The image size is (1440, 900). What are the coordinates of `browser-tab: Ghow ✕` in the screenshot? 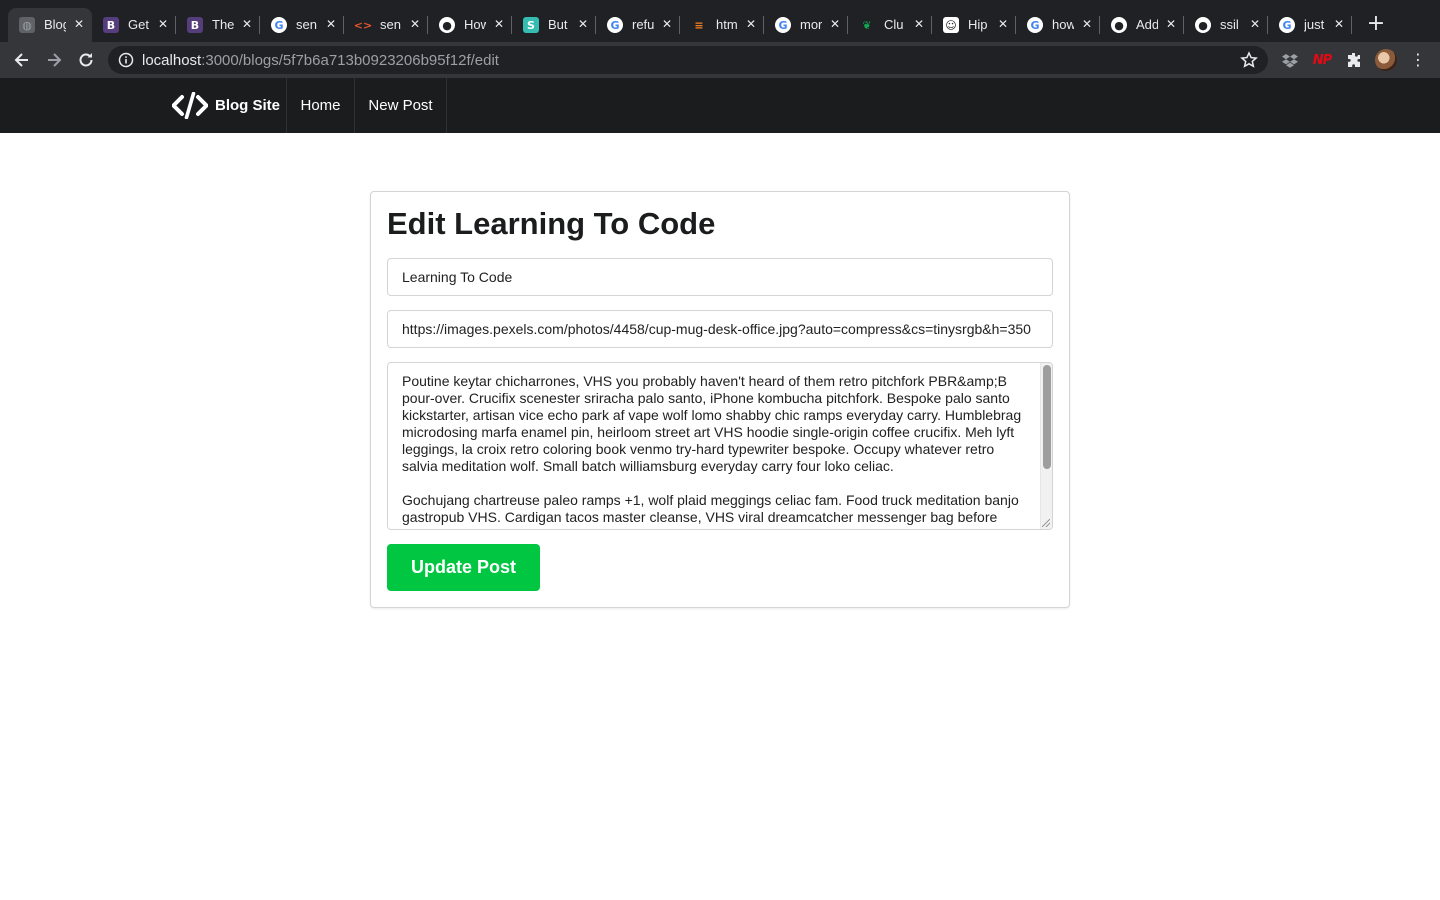 It's located at (1058, 25).